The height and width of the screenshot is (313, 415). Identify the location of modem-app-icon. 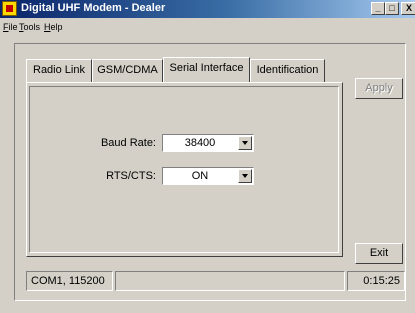
(9, 8).